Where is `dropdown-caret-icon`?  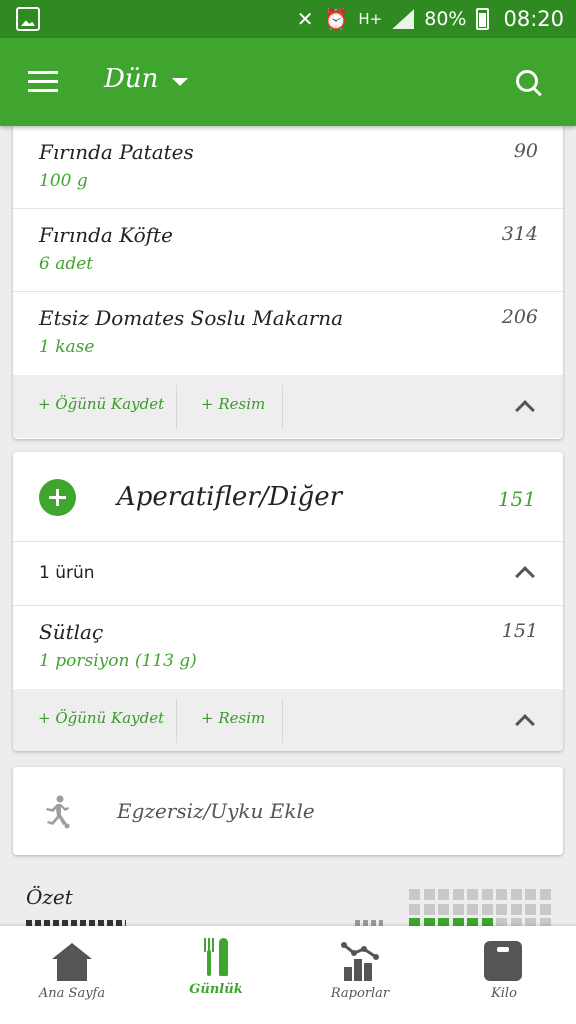
dropdown-caret-icon is located at coordinates (180, 82).